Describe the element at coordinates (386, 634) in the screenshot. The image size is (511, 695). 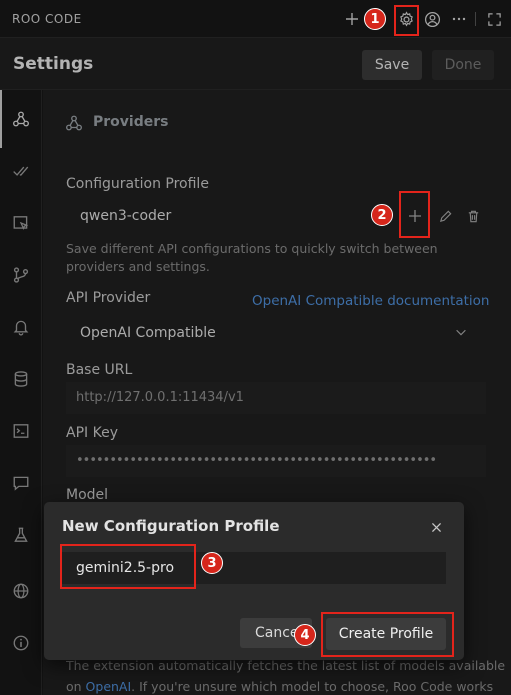
I see `create-profile-button: Create Profile` at that location.